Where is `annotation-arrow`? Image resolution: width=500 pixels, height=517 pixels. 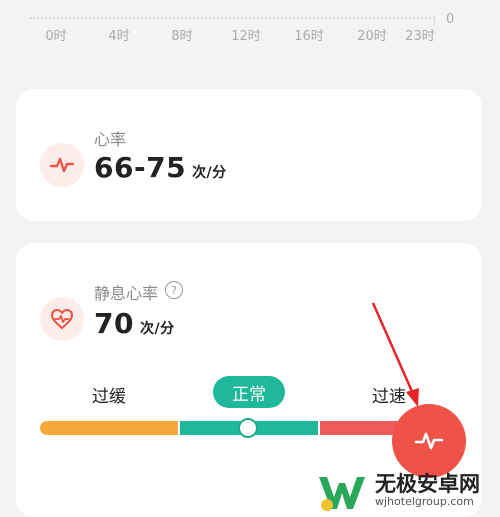 annotation-arrow is located at coordinates (395, 354).